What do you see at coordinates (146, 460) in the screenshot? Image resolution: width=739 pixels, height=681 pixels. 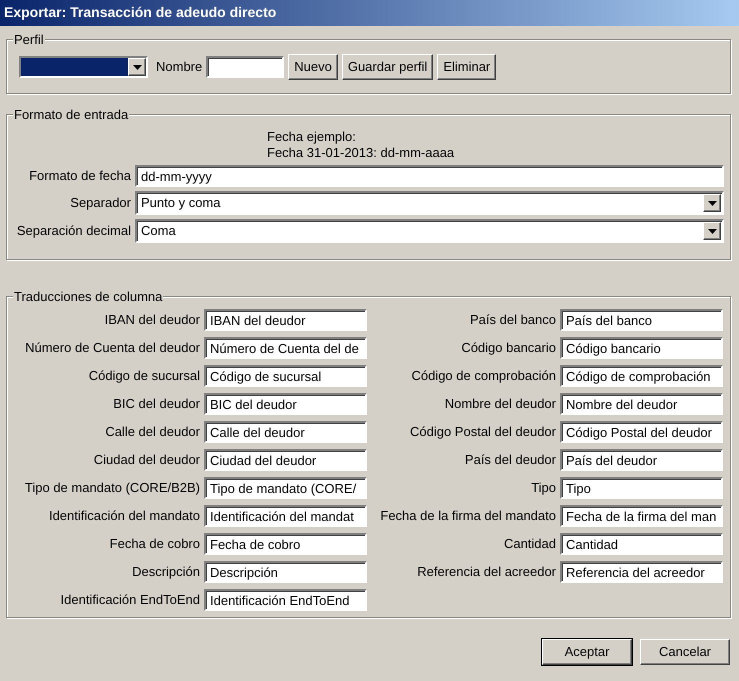 I see `field-label: Ciudad del deudor` at bounding box center [146, 460].